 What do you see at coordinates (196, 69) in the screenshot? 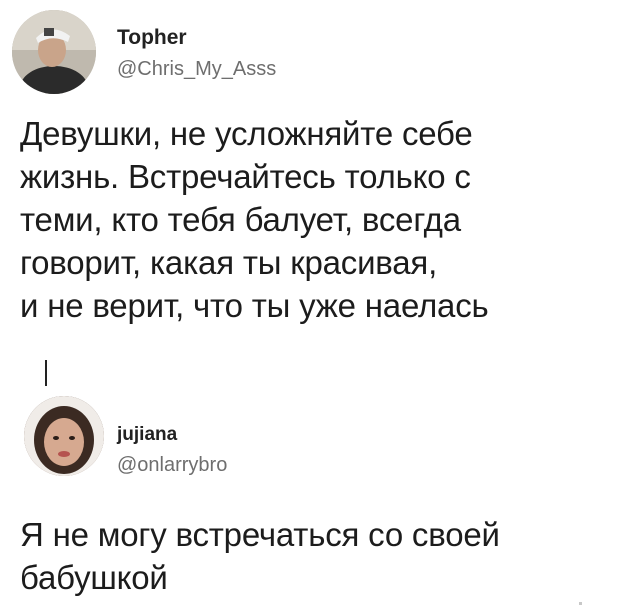
I see `author-handle: @Chris_My_Asss` at bounding box center [196, 69].